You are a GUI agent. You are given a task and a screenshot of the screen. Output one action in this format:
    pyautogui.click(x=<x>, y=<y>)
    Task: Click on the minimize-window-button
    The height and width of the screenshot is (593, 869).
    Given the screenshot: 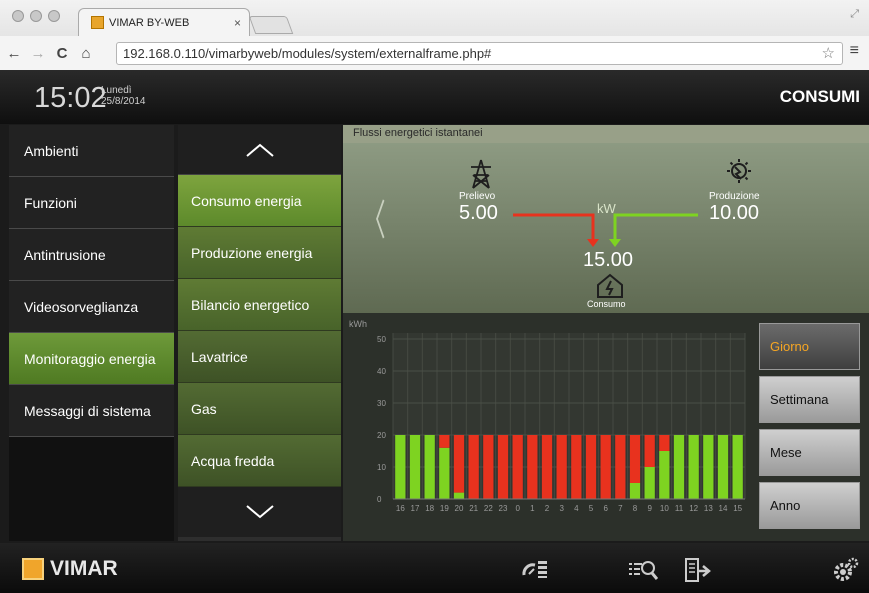 What is the action you would take?
    pyautogui.click(x=36, y=16)
    